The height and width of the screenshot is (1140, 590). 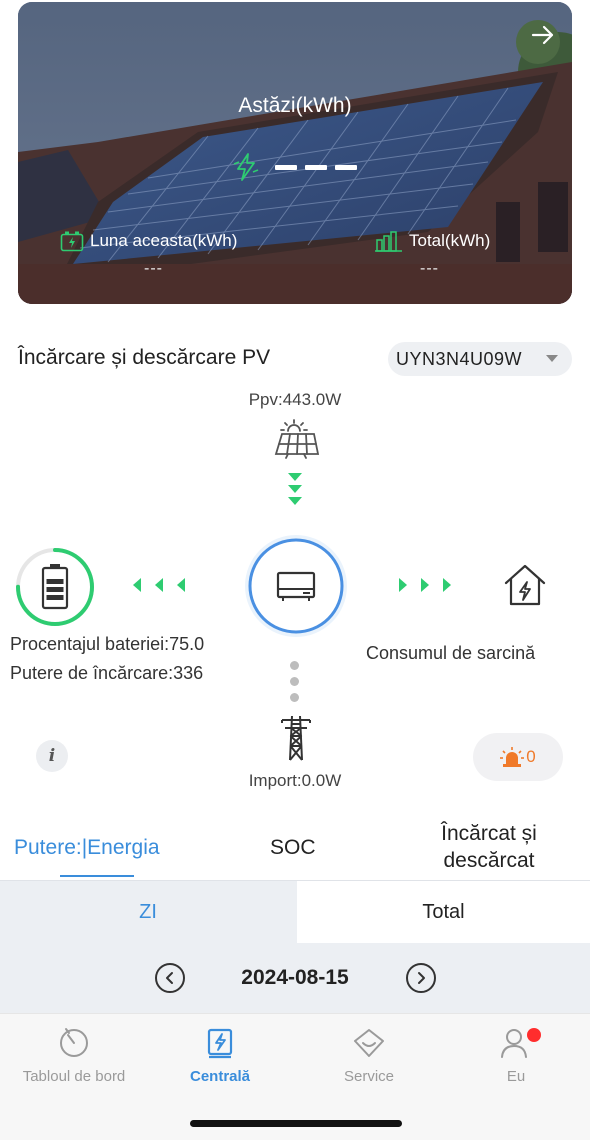 I want to click on alarm-button: 0, so click(x=518, y=757).